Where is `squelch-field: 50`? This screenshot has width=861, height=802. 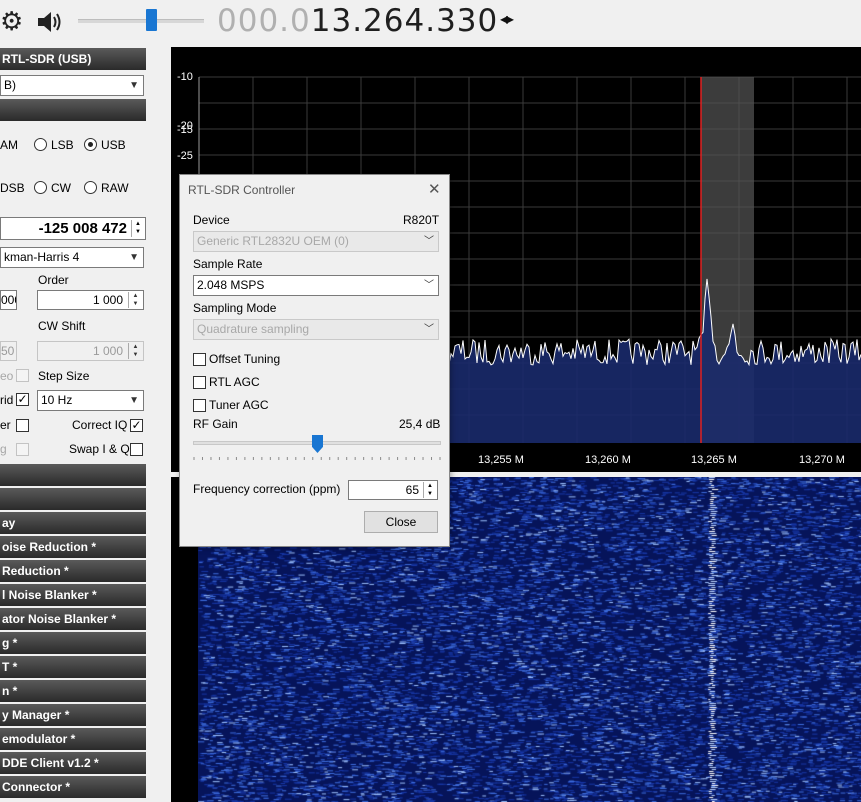
squelch-field: 50 is located at coordinates (8, 351).